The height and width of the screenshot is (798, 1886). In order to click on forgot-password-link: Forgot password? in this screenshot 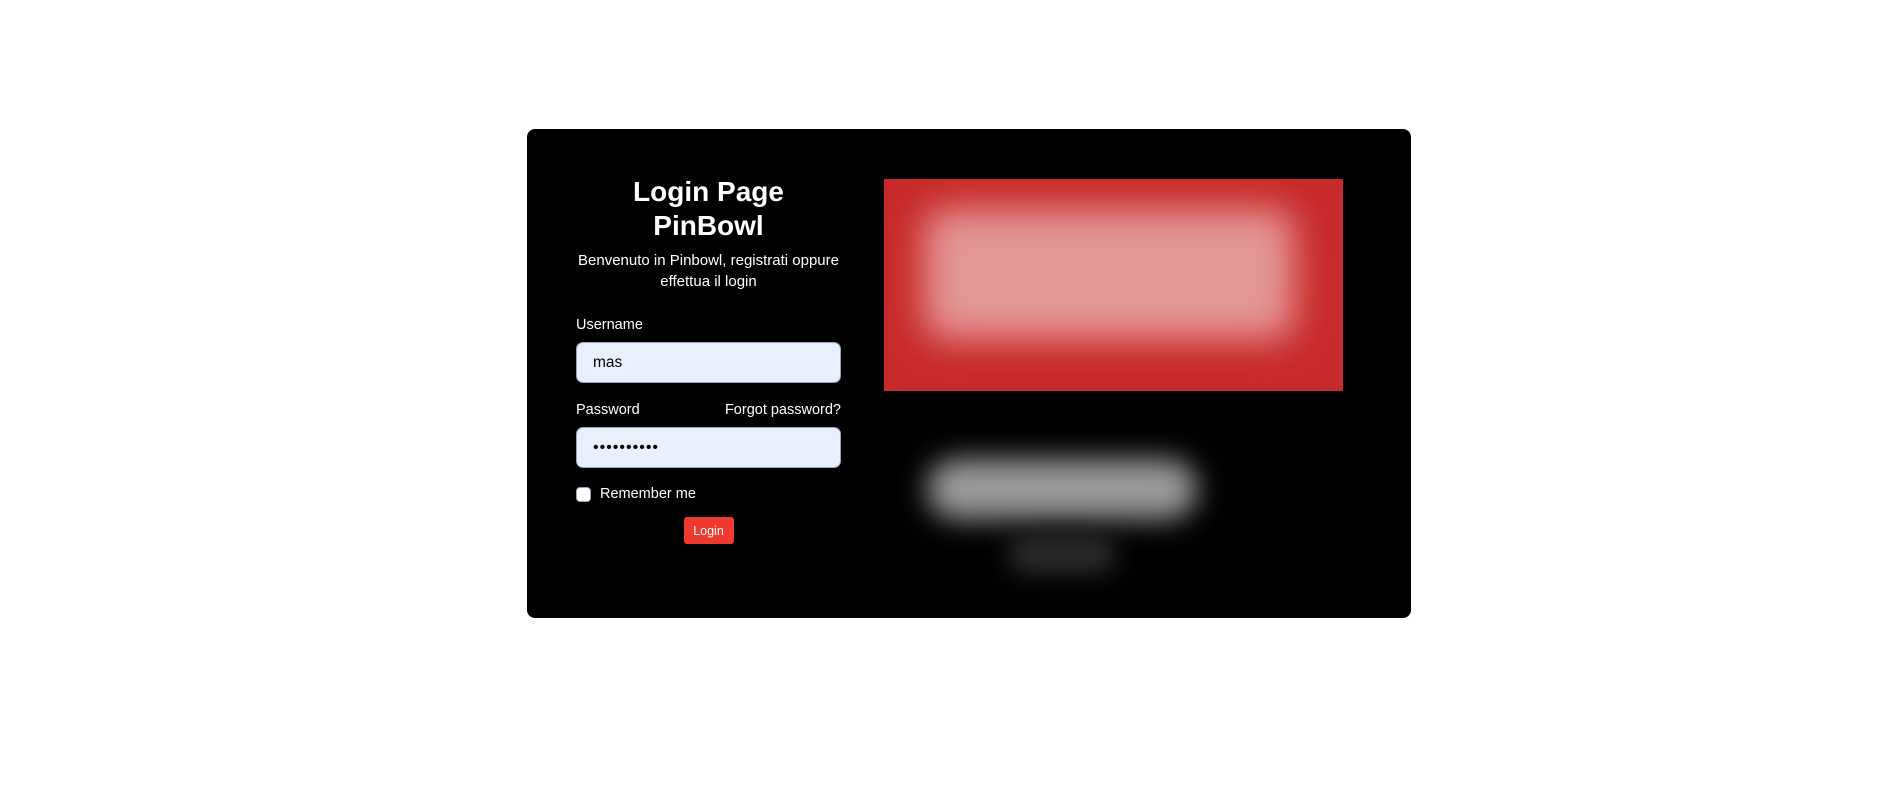, I will do `click(783, 410)`.